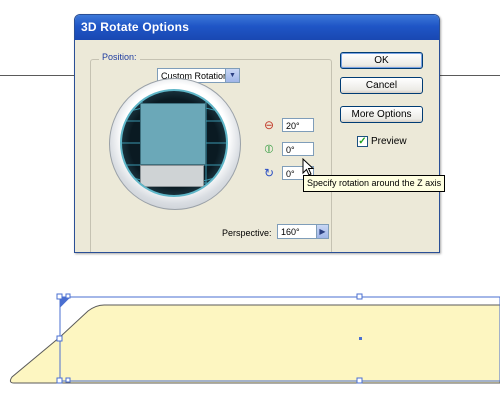 Image resolution: width=500 pixels, height=411 pixels. What do you see at coordinates (269, 125) in the screenshot?
I see `x-axis-rotate-icon: ⊖` at bounding box center [269, 125].